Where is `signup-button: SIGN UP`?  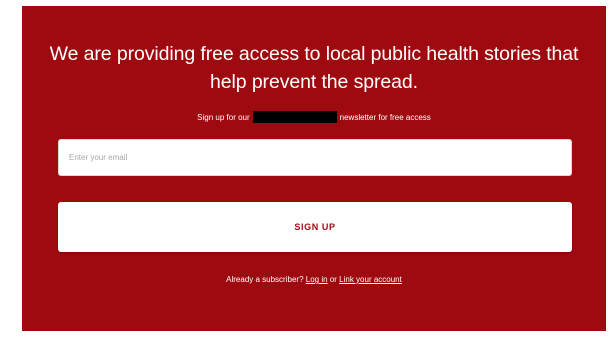 signup-button: SIGN UP is located at coordinates (315, 227).